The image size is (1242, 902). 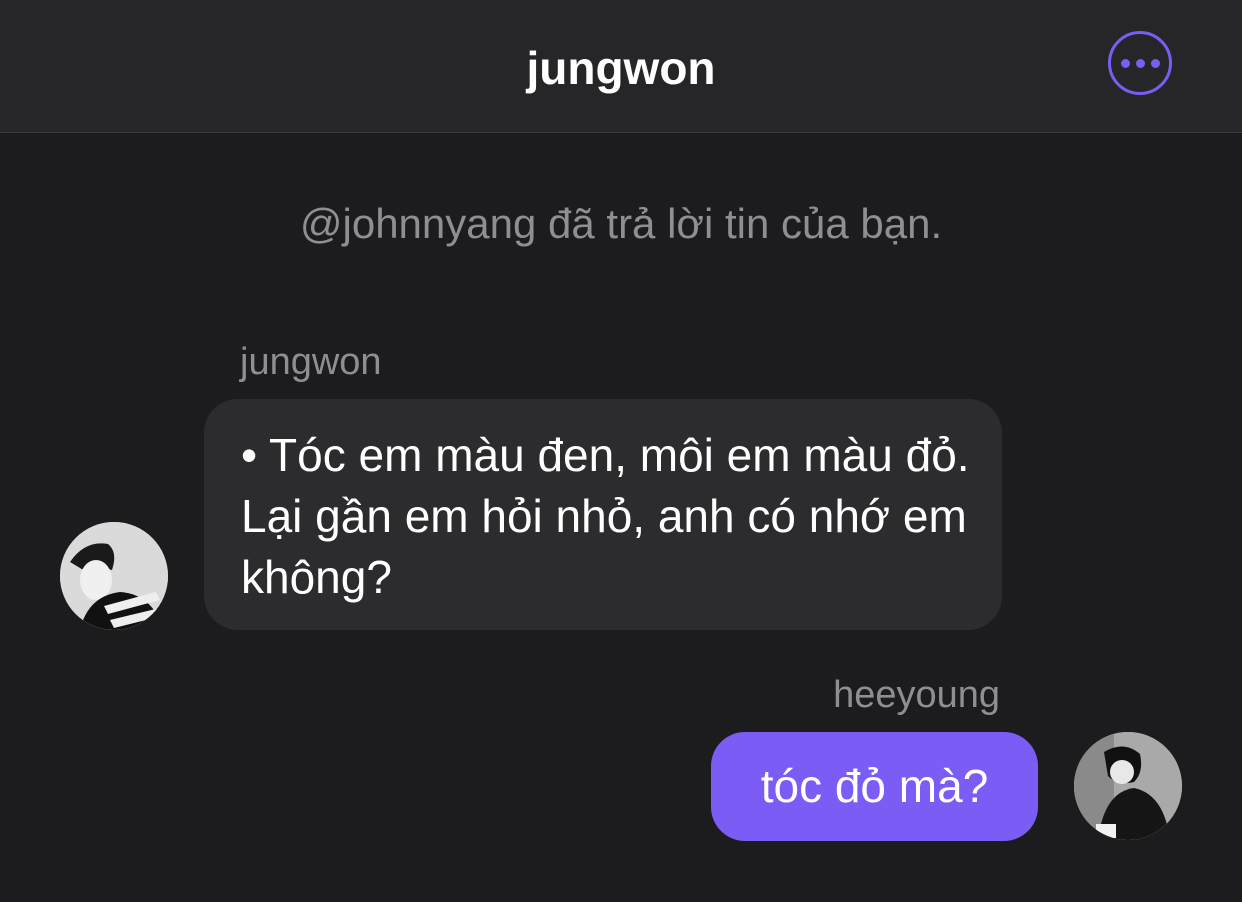 I want to click on chat-title: jungwon, so click(x=621, y=68).